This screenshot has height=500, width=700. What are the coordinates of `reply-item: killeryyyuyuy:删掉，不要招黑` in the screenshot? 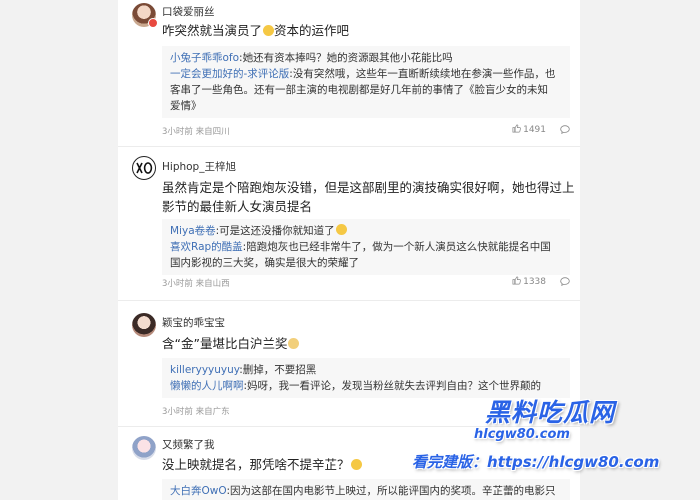 It's located at (243, 370).